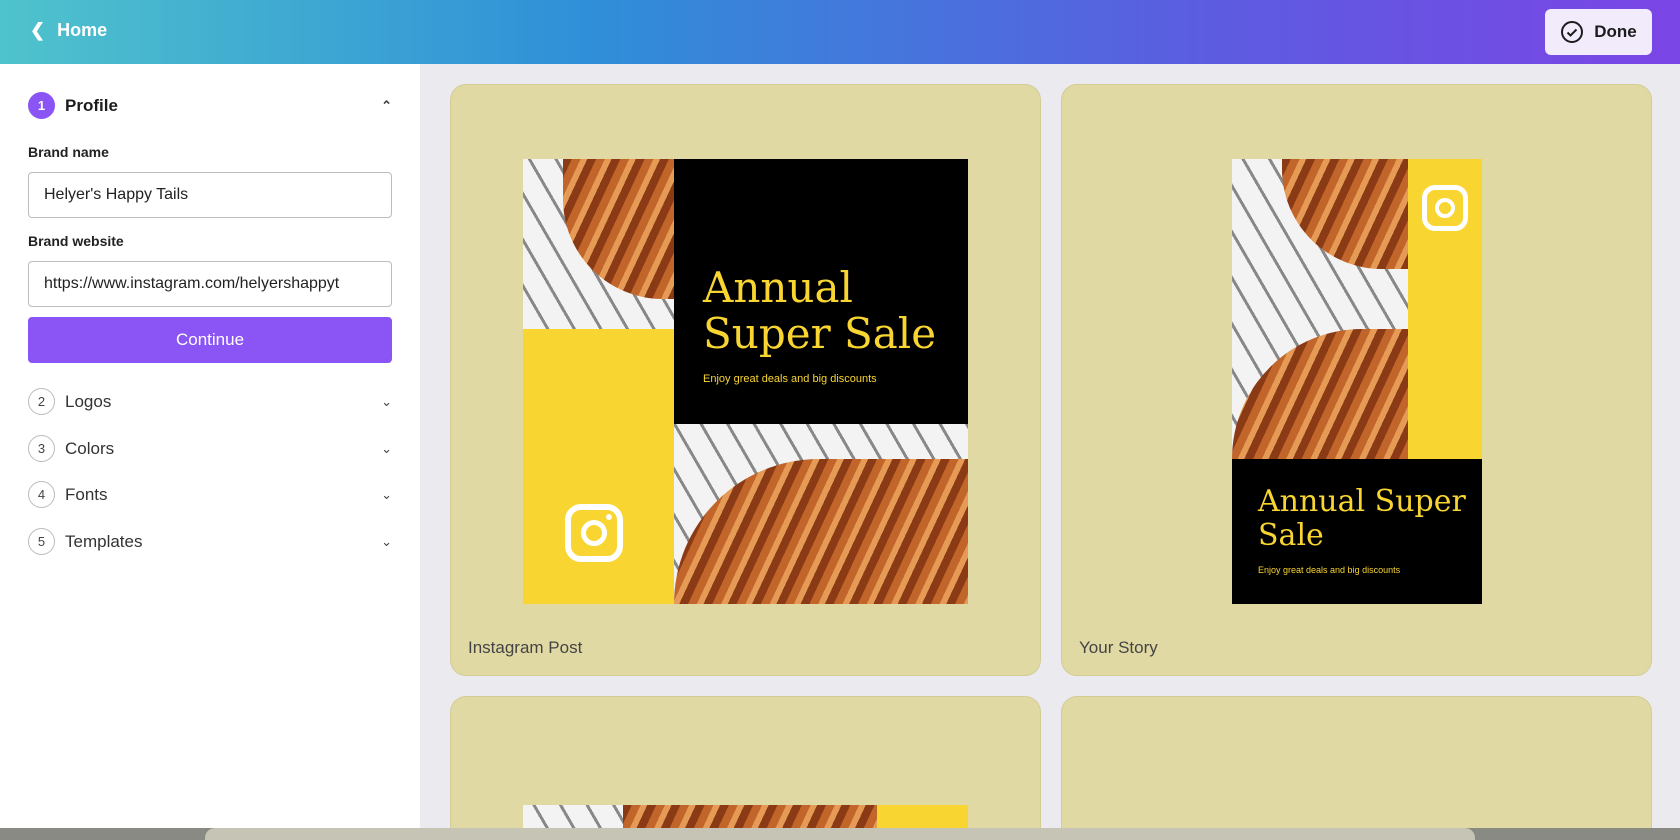 Image resolution: width=1680 pixels, height=840 pixels. I want to click on template-label: Your Story, so click(1118, 647).